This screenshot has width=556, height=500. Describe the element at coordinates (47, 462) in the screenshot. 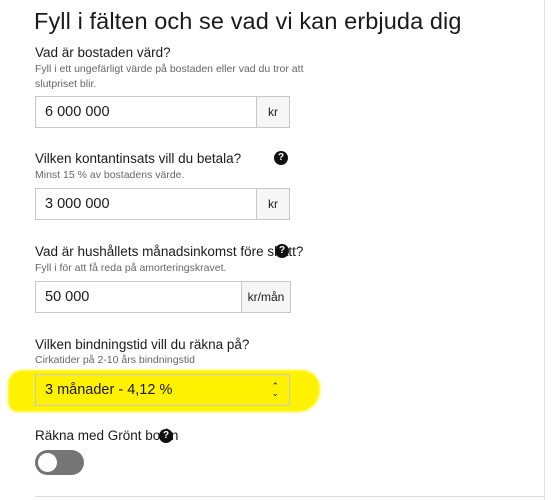

I see `toggle-knob` at that location.